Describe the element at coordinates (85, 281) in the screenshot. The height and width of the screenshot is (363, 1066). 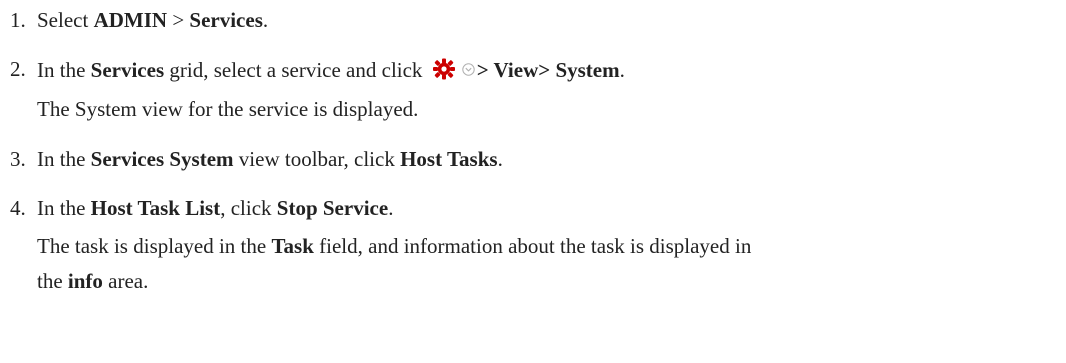
I see `info-area-label: info` at that location.